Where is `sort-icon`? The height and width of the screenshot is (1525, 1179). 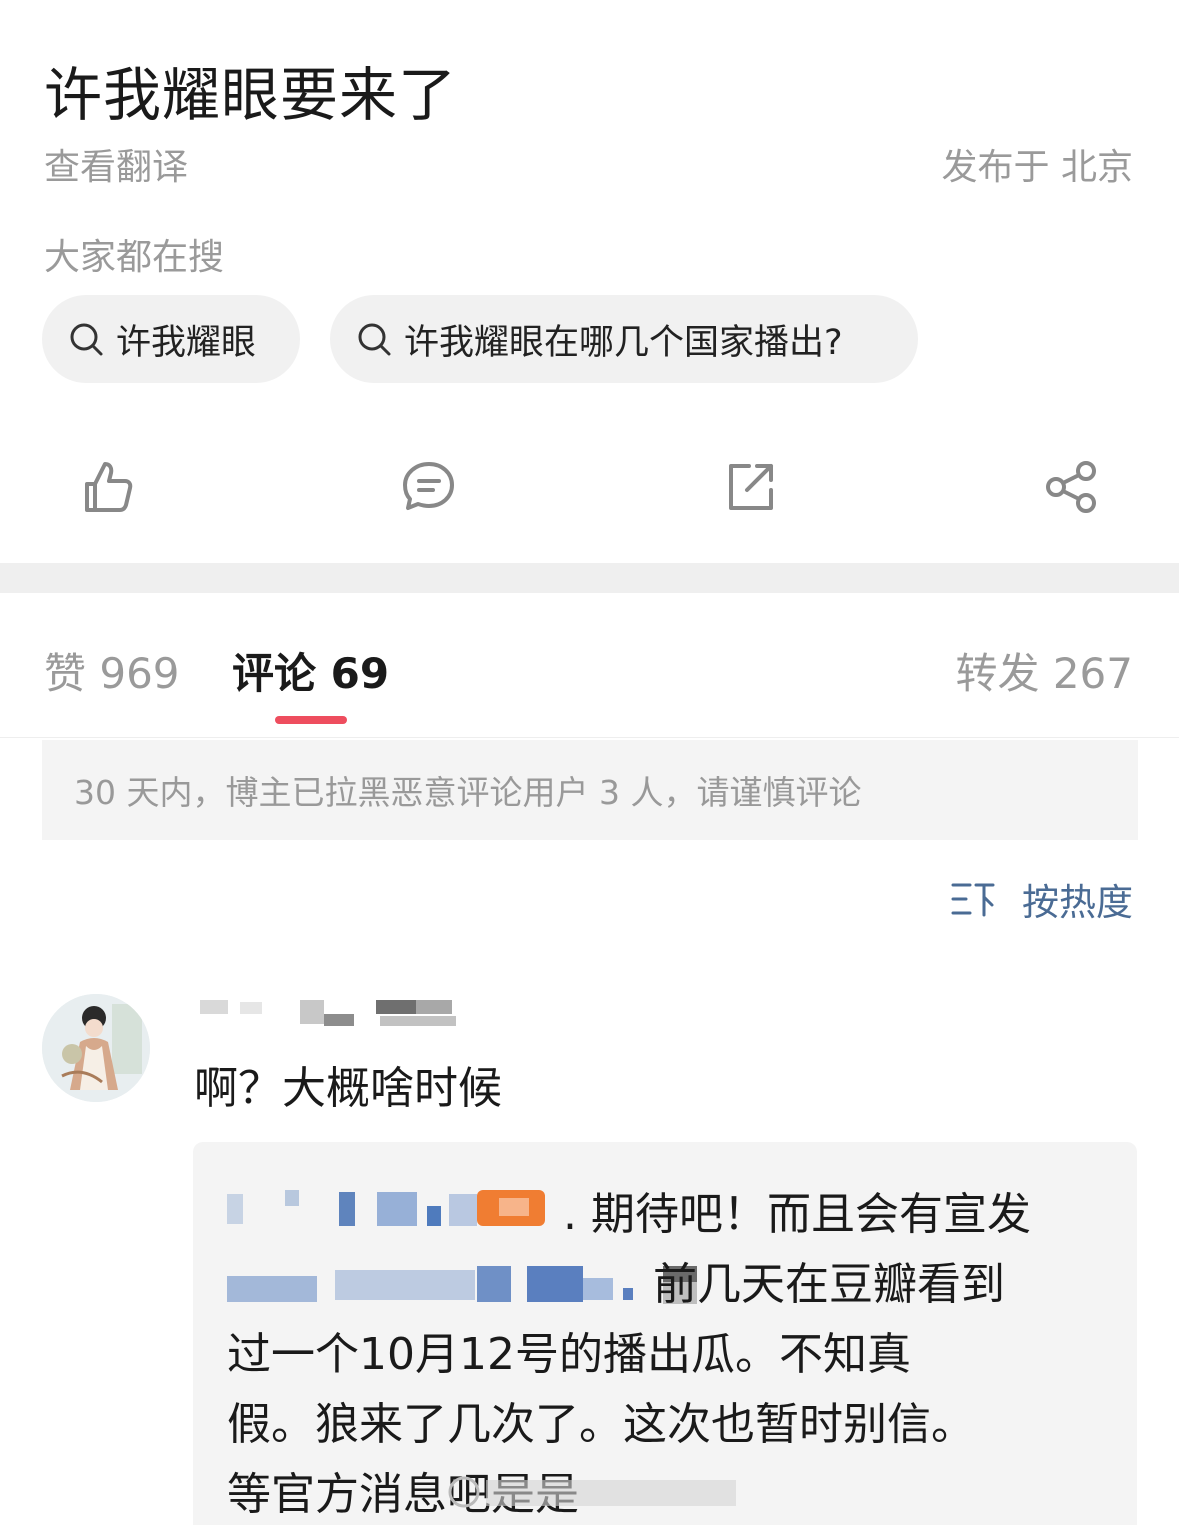
sort-icon is located at coordinates (973, 900).